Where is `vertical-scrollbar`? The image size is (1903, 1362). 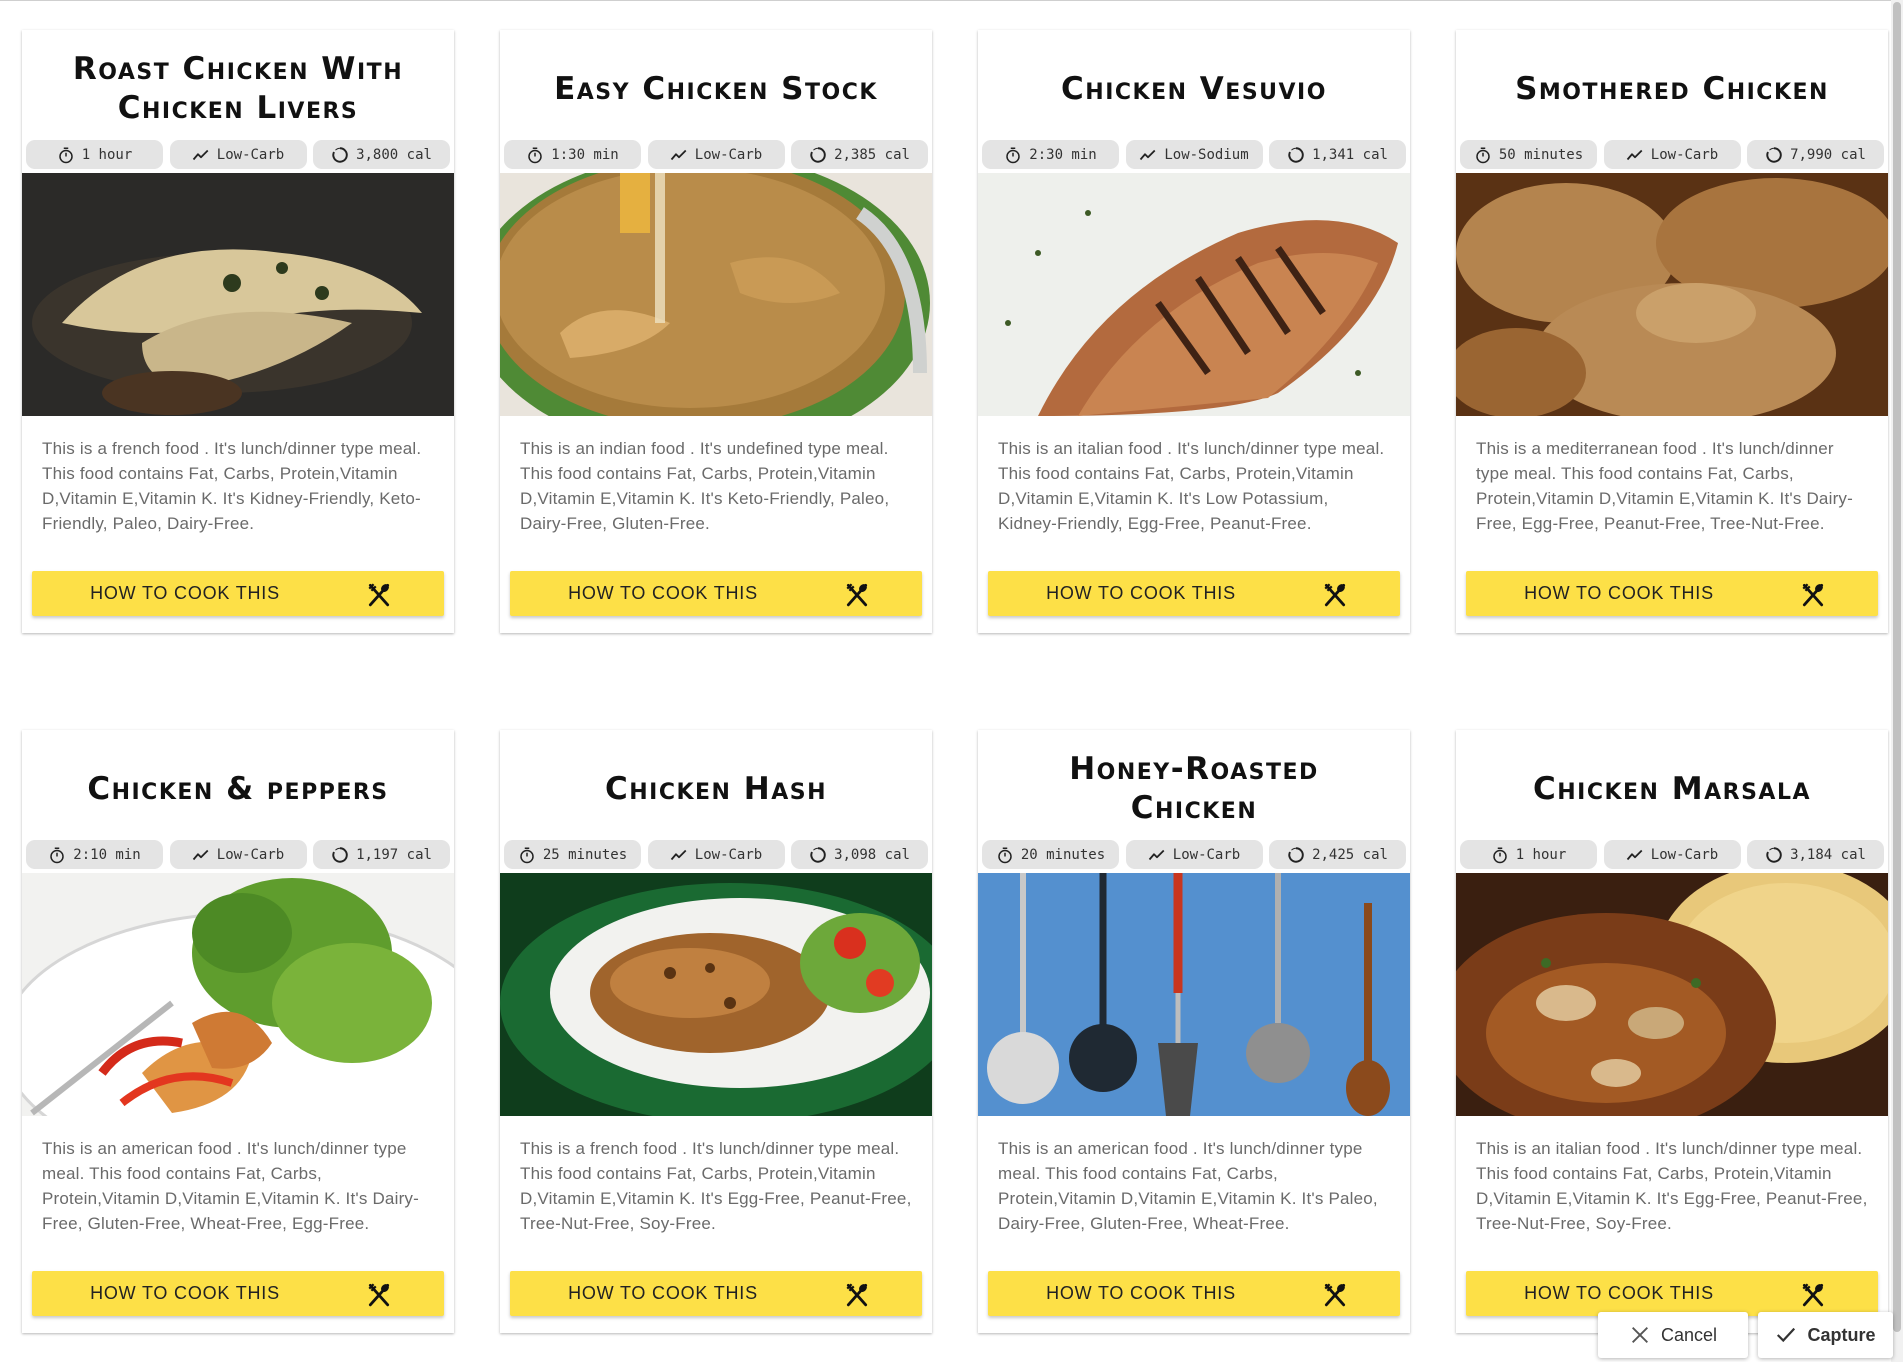 vertical-scrollbar is located at coordinates (1897, 681).